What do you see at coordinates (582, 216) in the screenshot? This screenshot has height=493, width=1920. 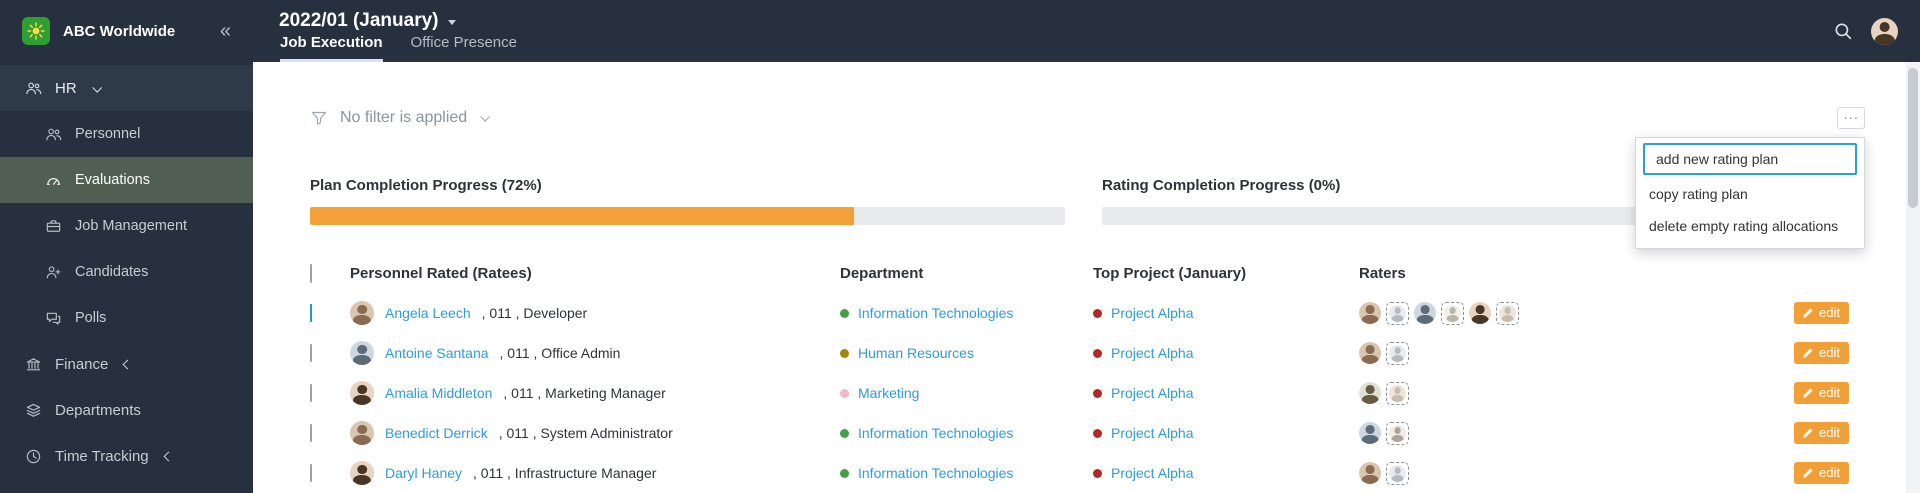 I see `plan-progress-fill` at bounding box center [582, 216].